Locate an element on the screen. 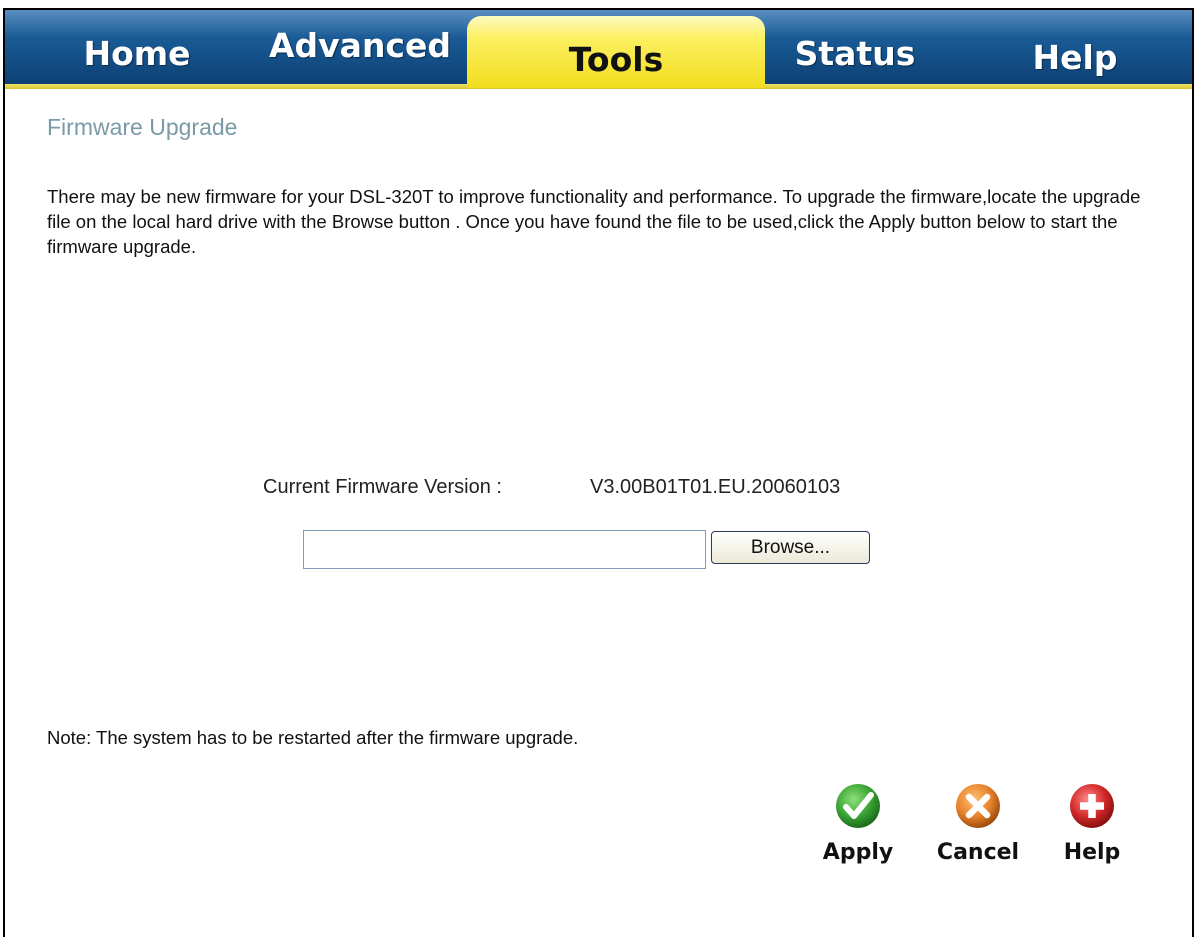  apply-label: Apply is located at coordinates (858, 852).